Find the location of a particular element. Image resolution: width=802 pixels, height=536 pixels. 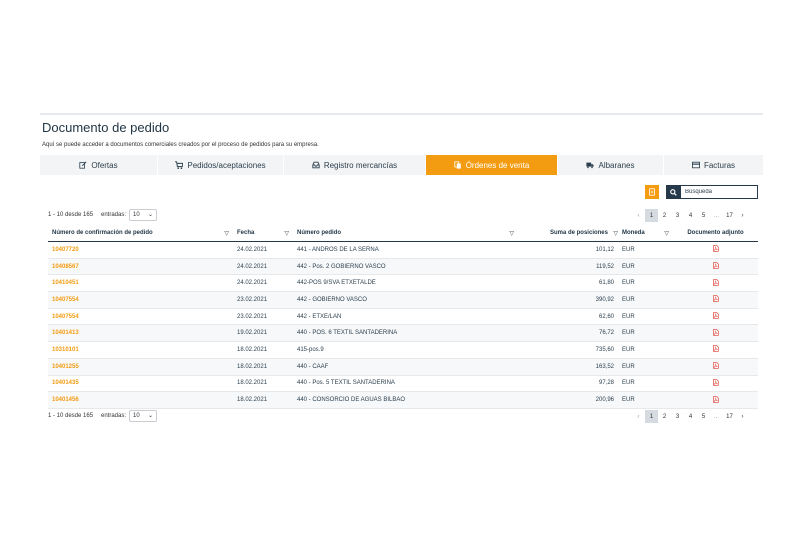

credit-card-icon is located at coordinates (695, 165).